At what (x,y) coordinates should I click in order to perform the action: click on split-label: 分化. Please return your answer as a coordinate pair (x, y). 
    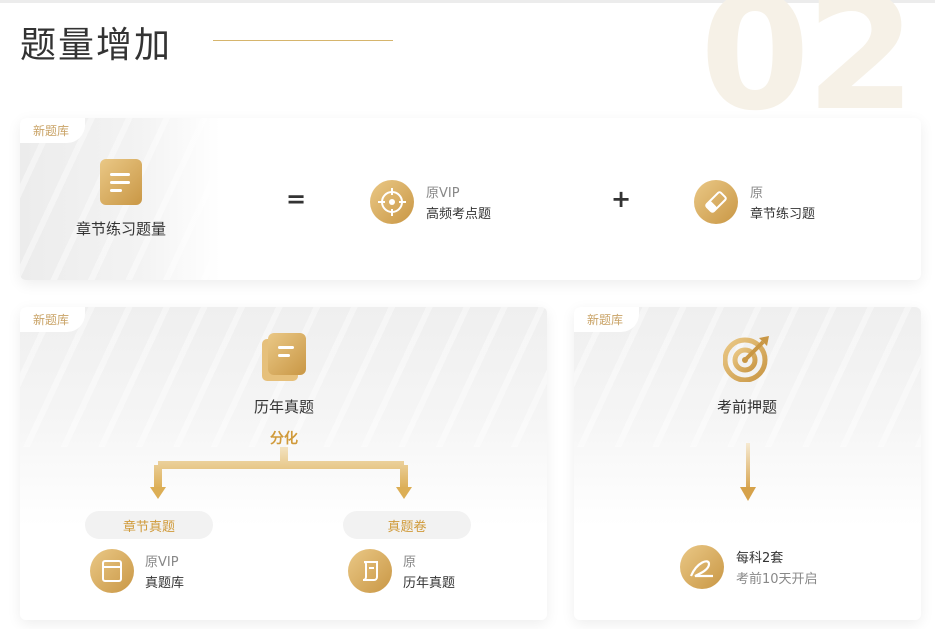
    Looking at the image, I should click on (284, 439).